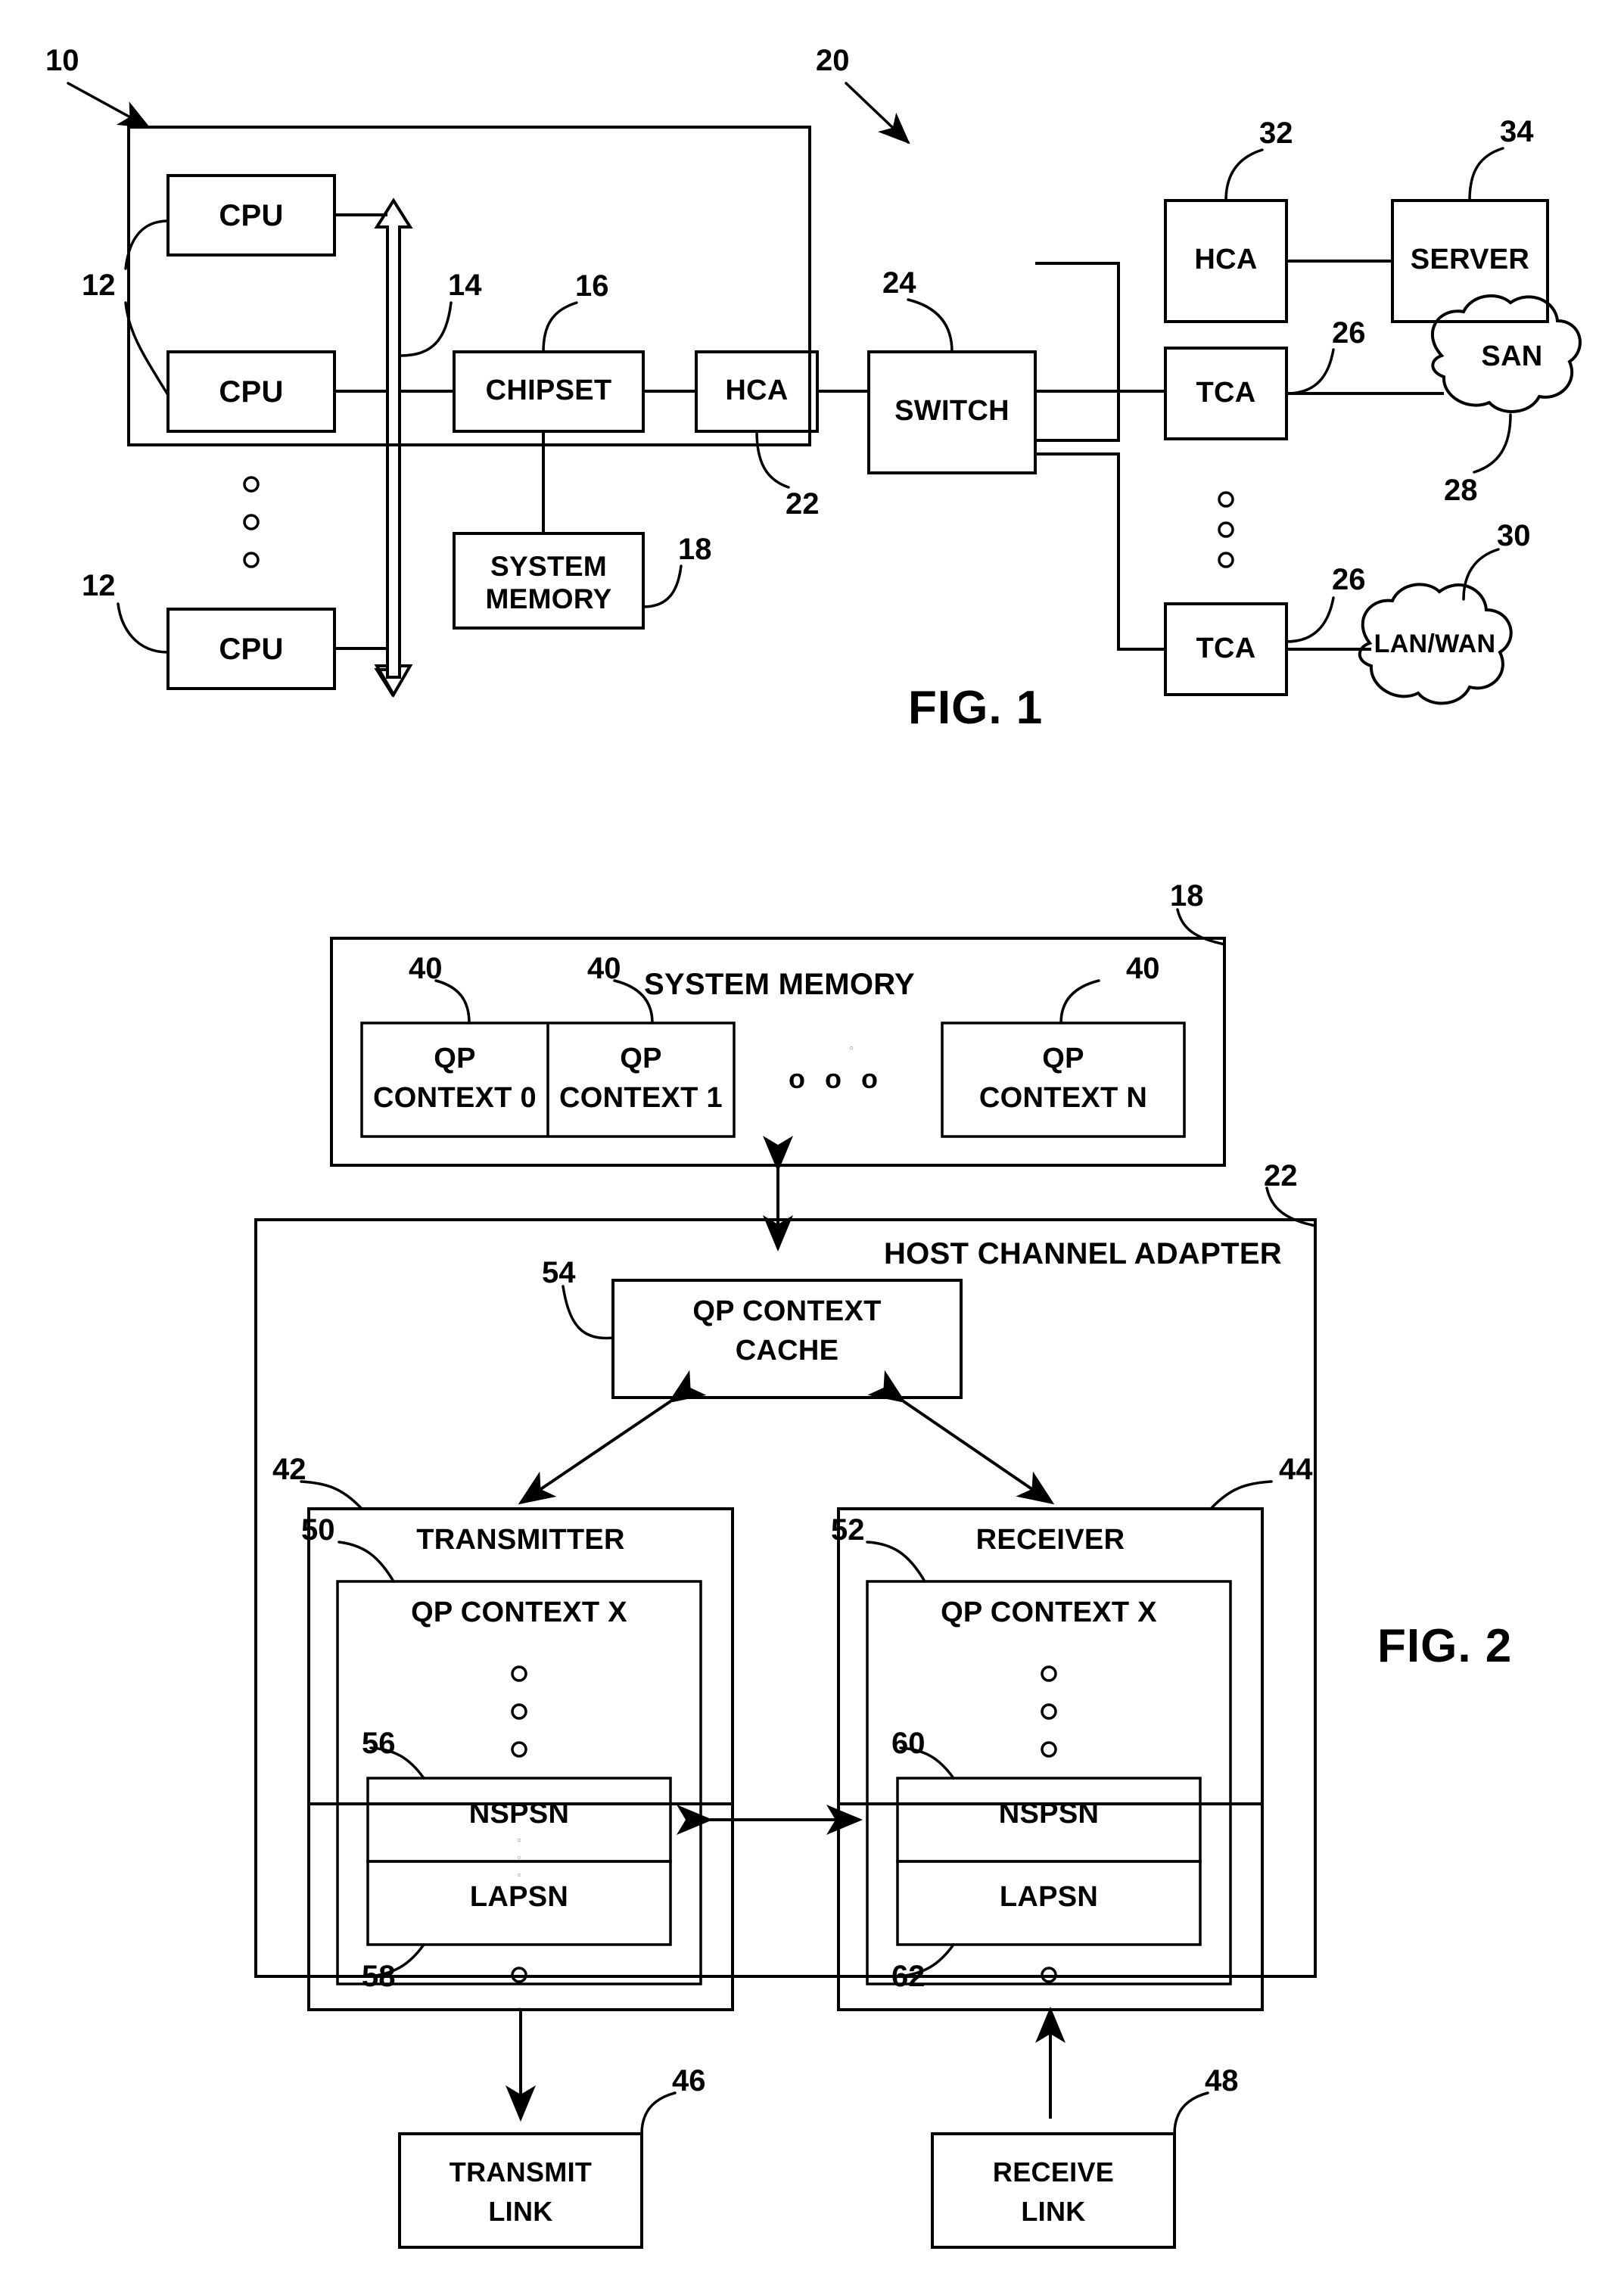 The width and height of the screenshot is (1624, 2273). What do you see at coordinates (604, 968) in the screenshot?
I see `fig2-ref-40-b: 40` at bounding box center [604, 968].